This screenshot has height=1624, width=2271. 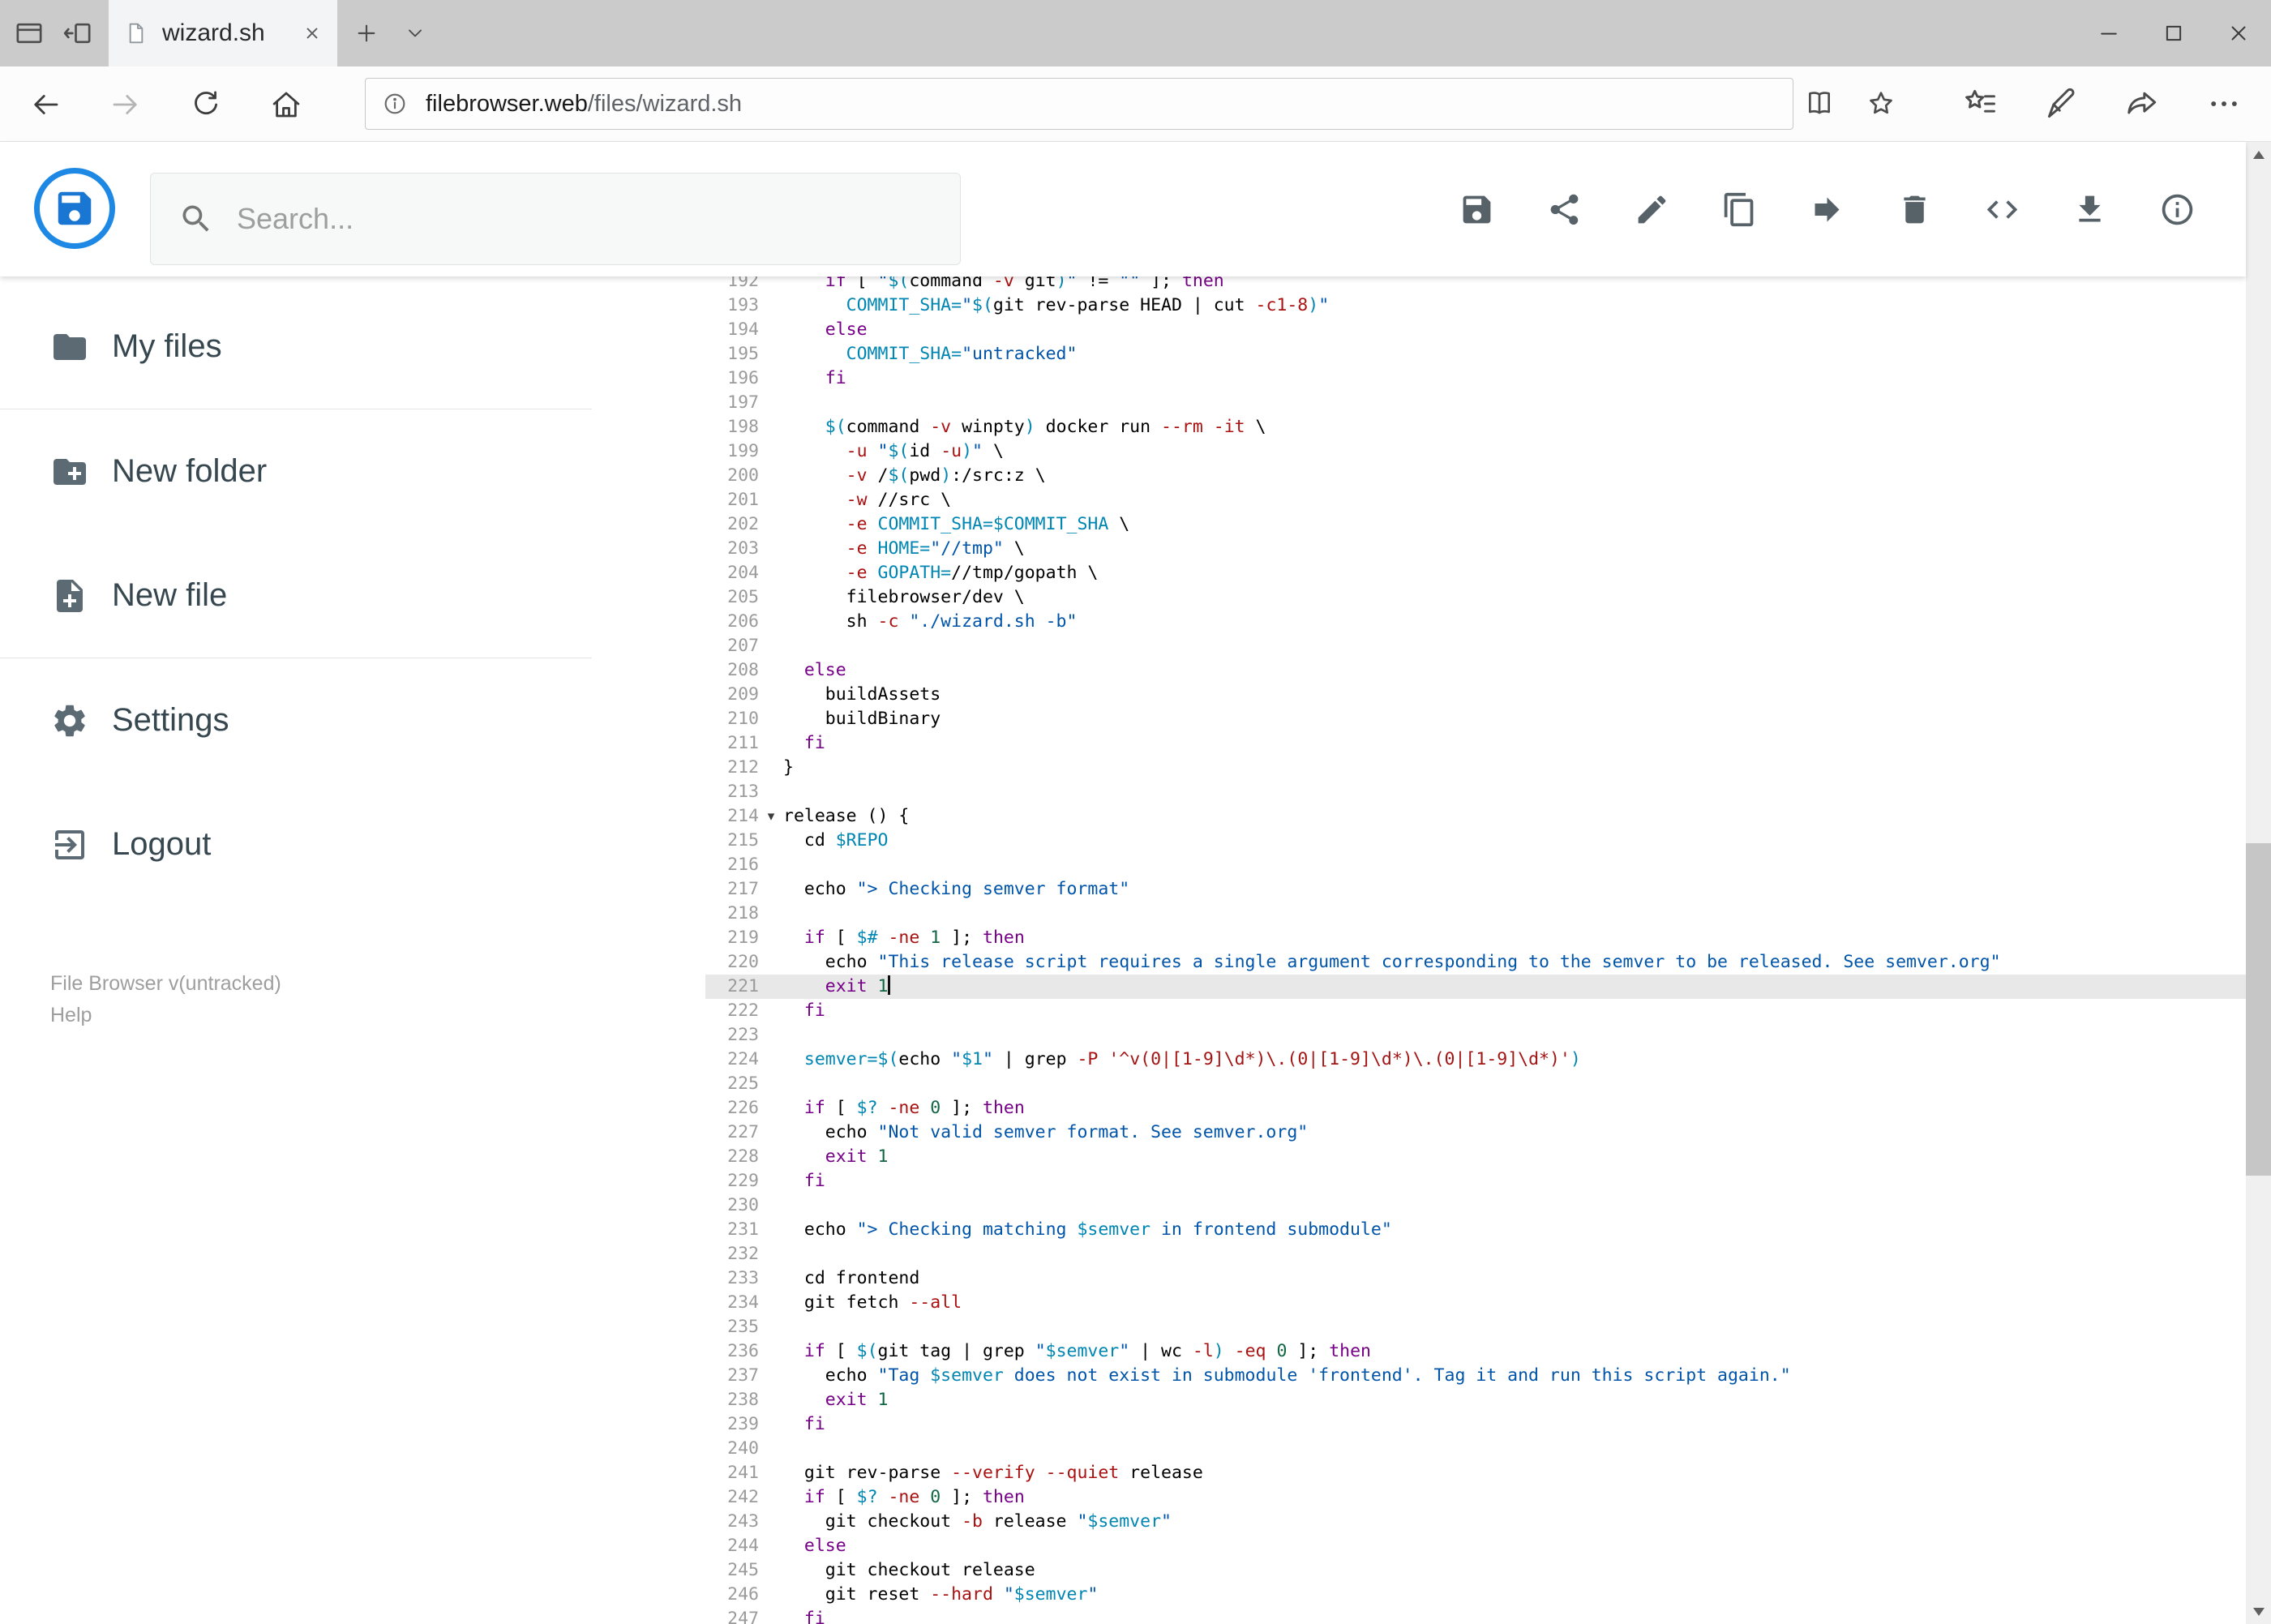 I want to click on close-button, so click(x=2239, y=33).